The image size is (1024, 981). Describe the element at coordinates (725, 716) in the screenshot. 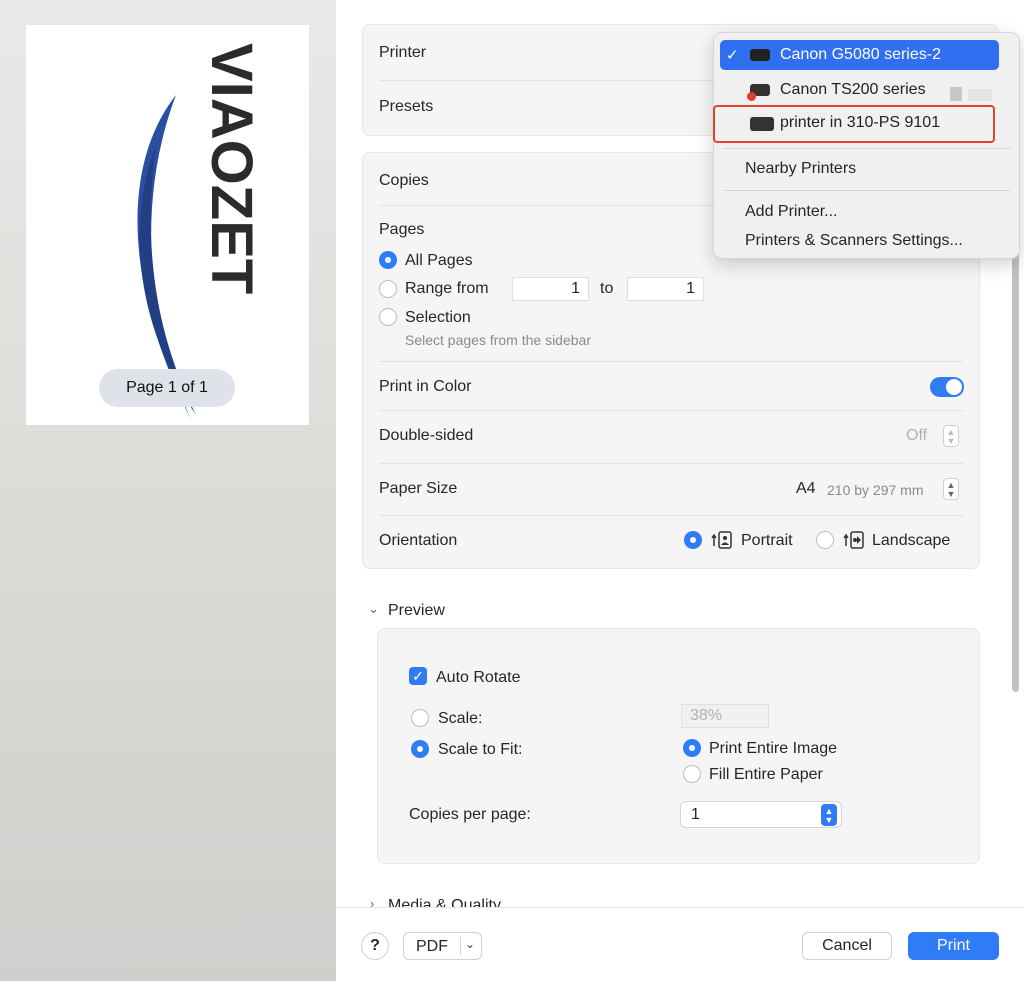

I see `scale-field: 38%` at that location.